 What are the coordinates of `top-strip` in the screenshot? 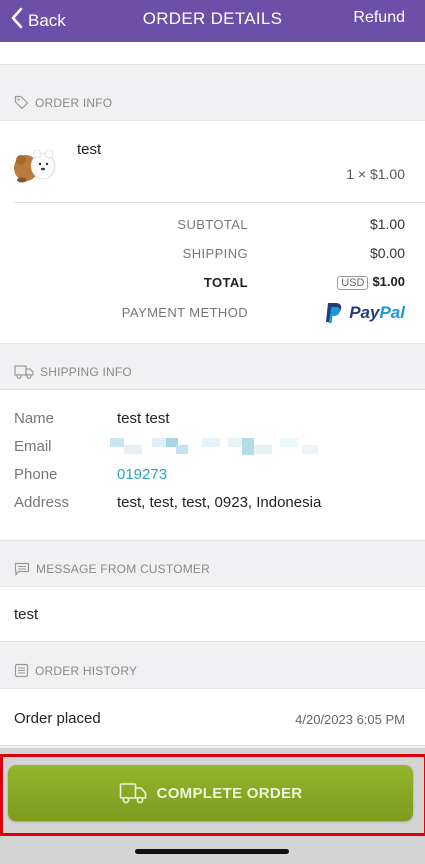 It's located at (212, 53).